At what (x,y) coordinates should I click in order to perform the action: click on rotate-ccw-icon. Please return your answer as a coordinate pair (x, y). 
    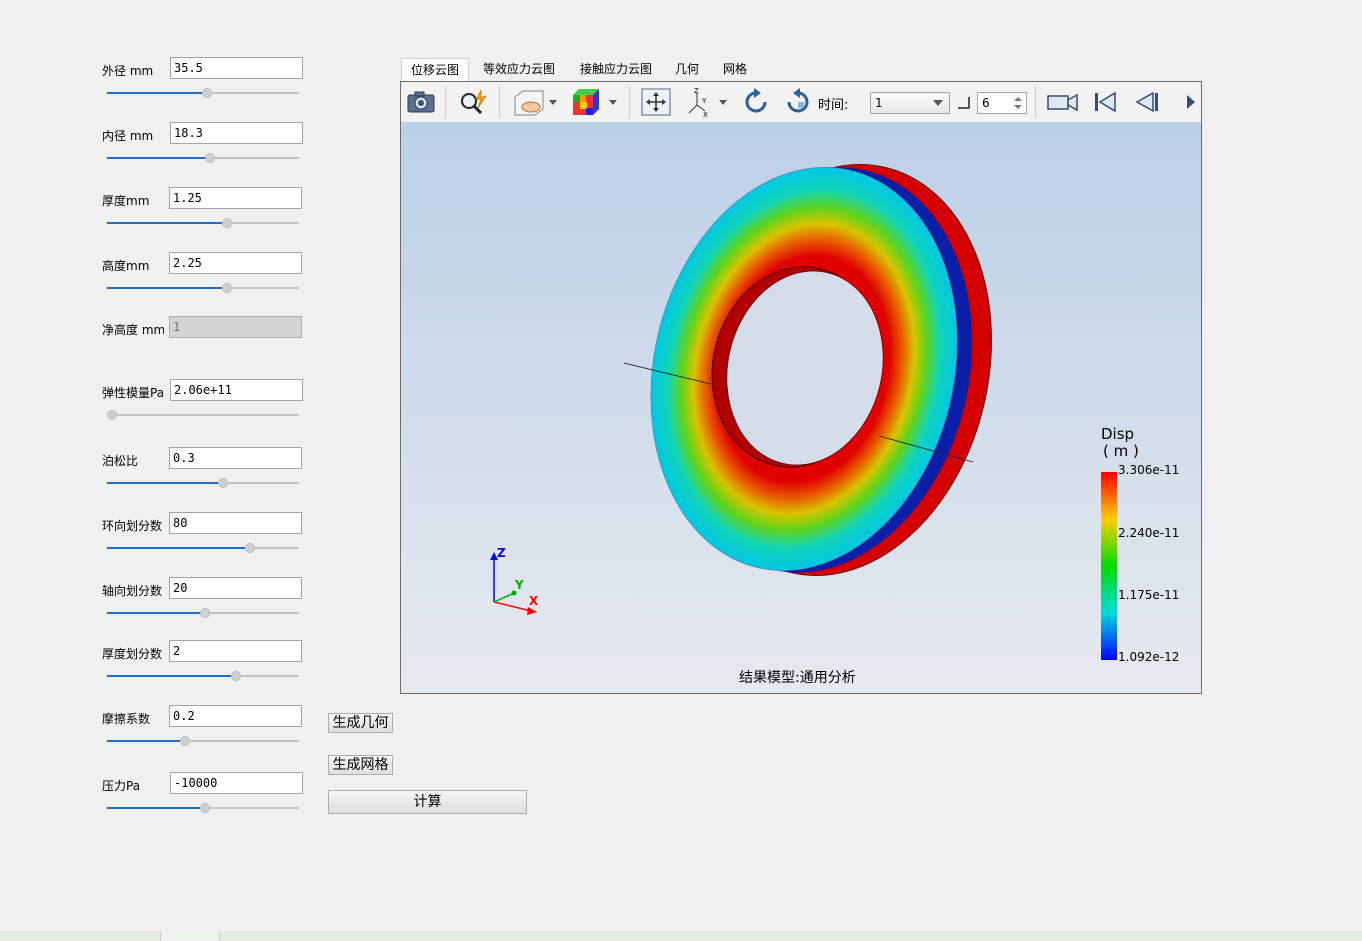
    Looking at the image, I should click on (798, 102).